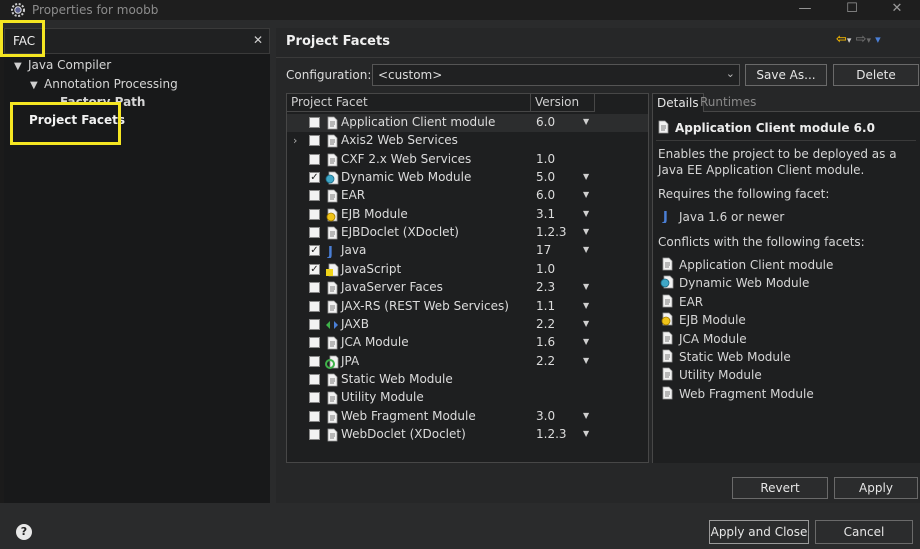 This screenshot has height=549, width=920. What do you see at coordinates (295, 140) in the screenshot?
I see `chevron-right-icon: ›` at bounding box center [295, 140].